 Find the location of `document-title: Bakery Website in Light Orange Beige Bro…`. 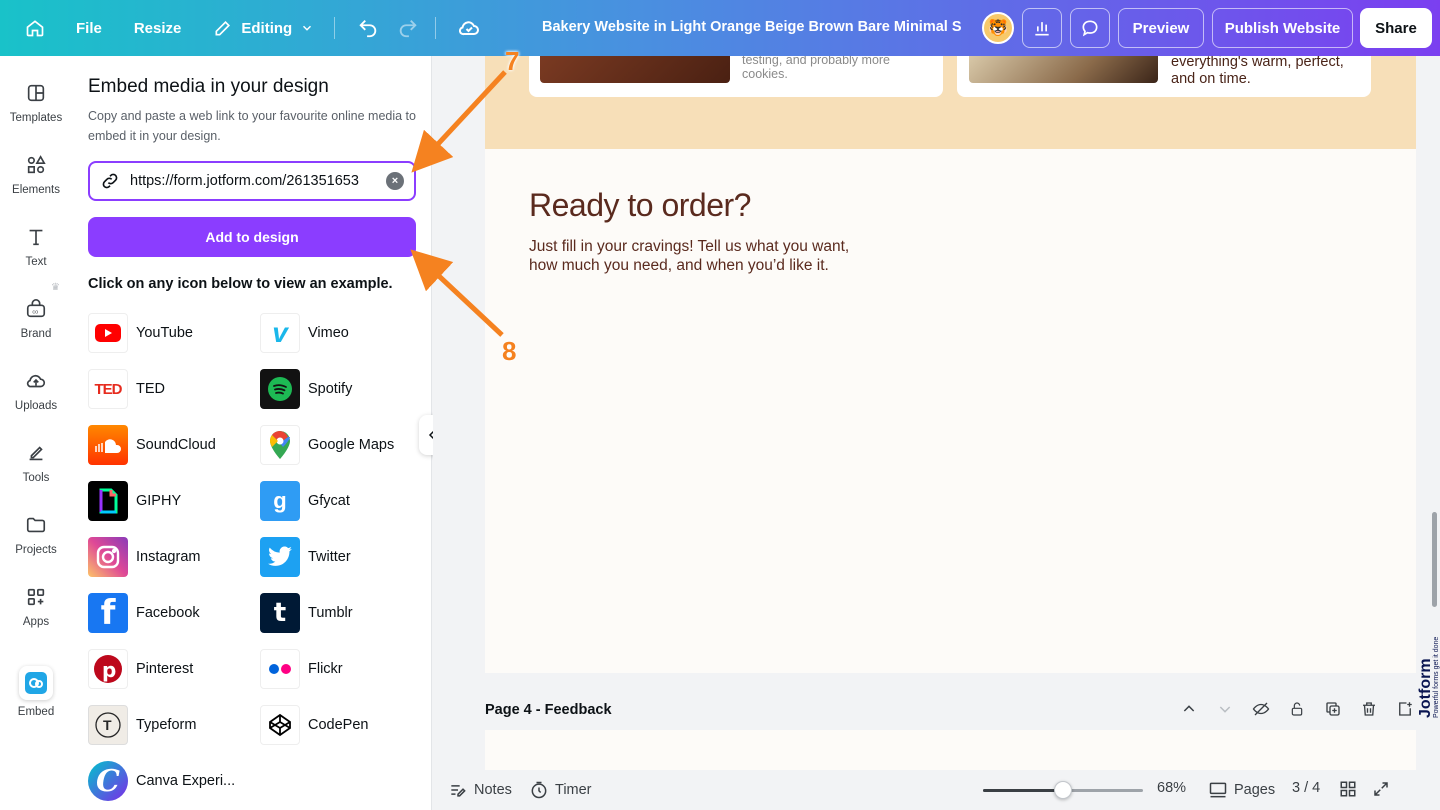

document-title: Bakery Website in Light Orange Beige Bro… is located at coordinates (752, 27).